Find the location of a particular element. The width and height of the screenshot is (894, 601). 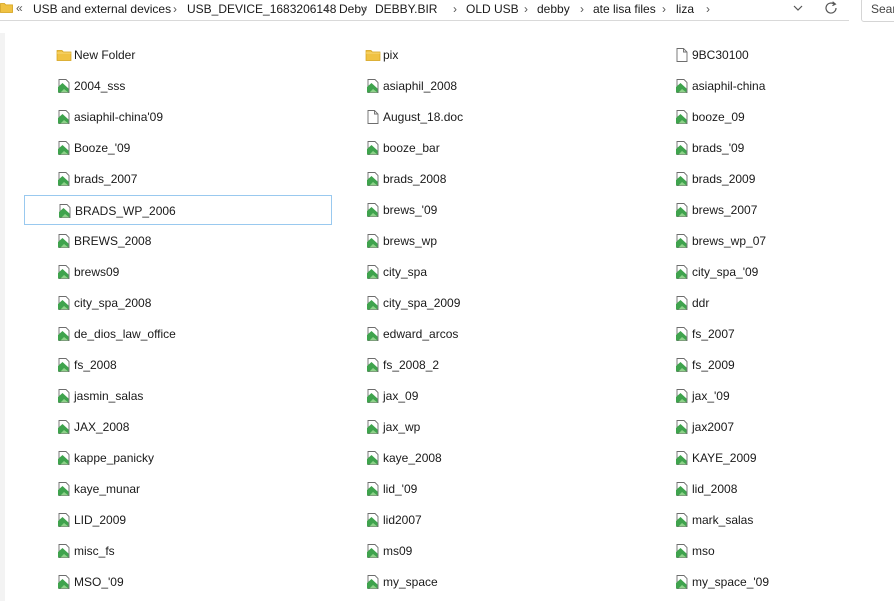

file-name: ms09 is located at coordinates (398, 551).